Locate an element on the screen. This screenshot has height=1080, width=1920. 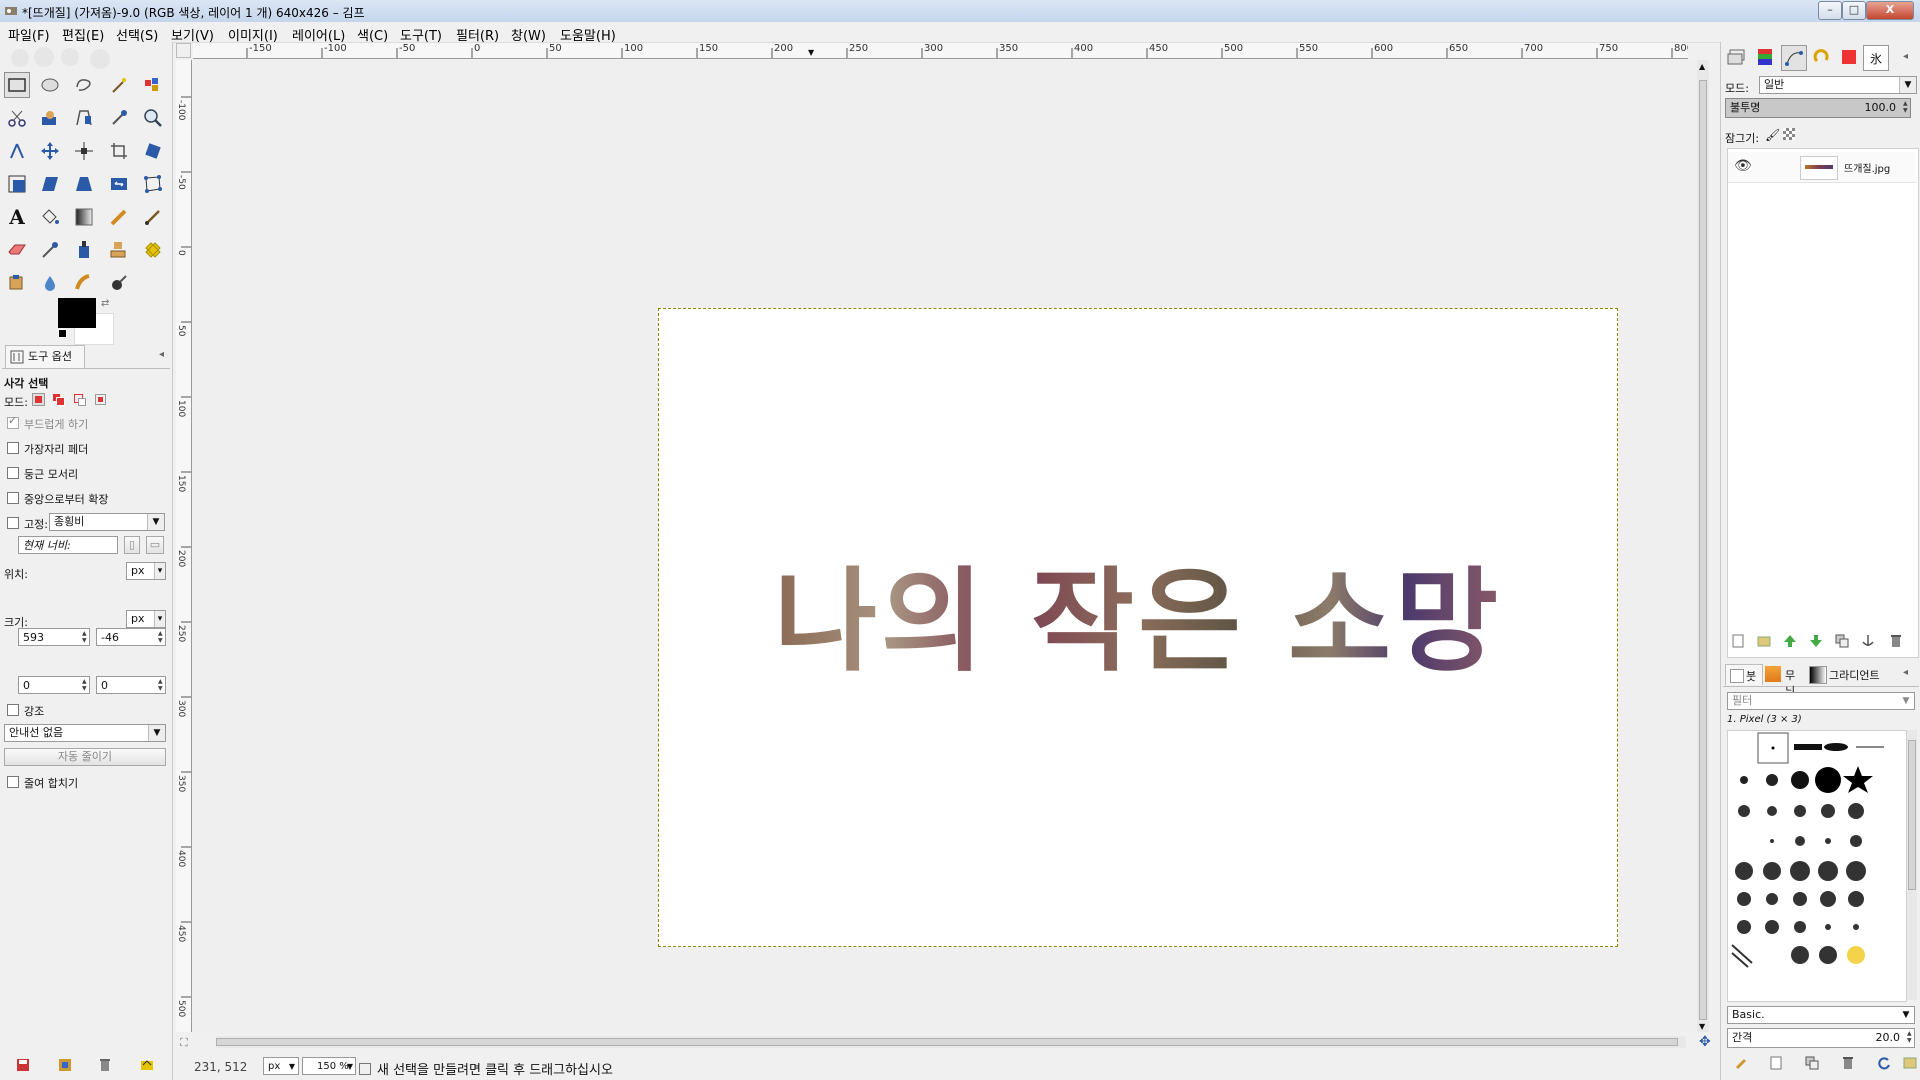
reset-options-icon is located at coordinates (147, 1065).